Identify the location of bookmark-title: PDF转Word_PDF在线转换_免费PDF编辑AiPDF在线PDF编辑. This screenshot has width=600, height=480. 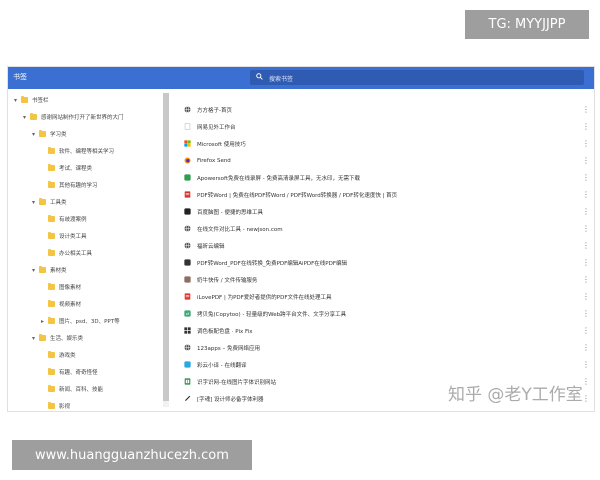
(389, 263).